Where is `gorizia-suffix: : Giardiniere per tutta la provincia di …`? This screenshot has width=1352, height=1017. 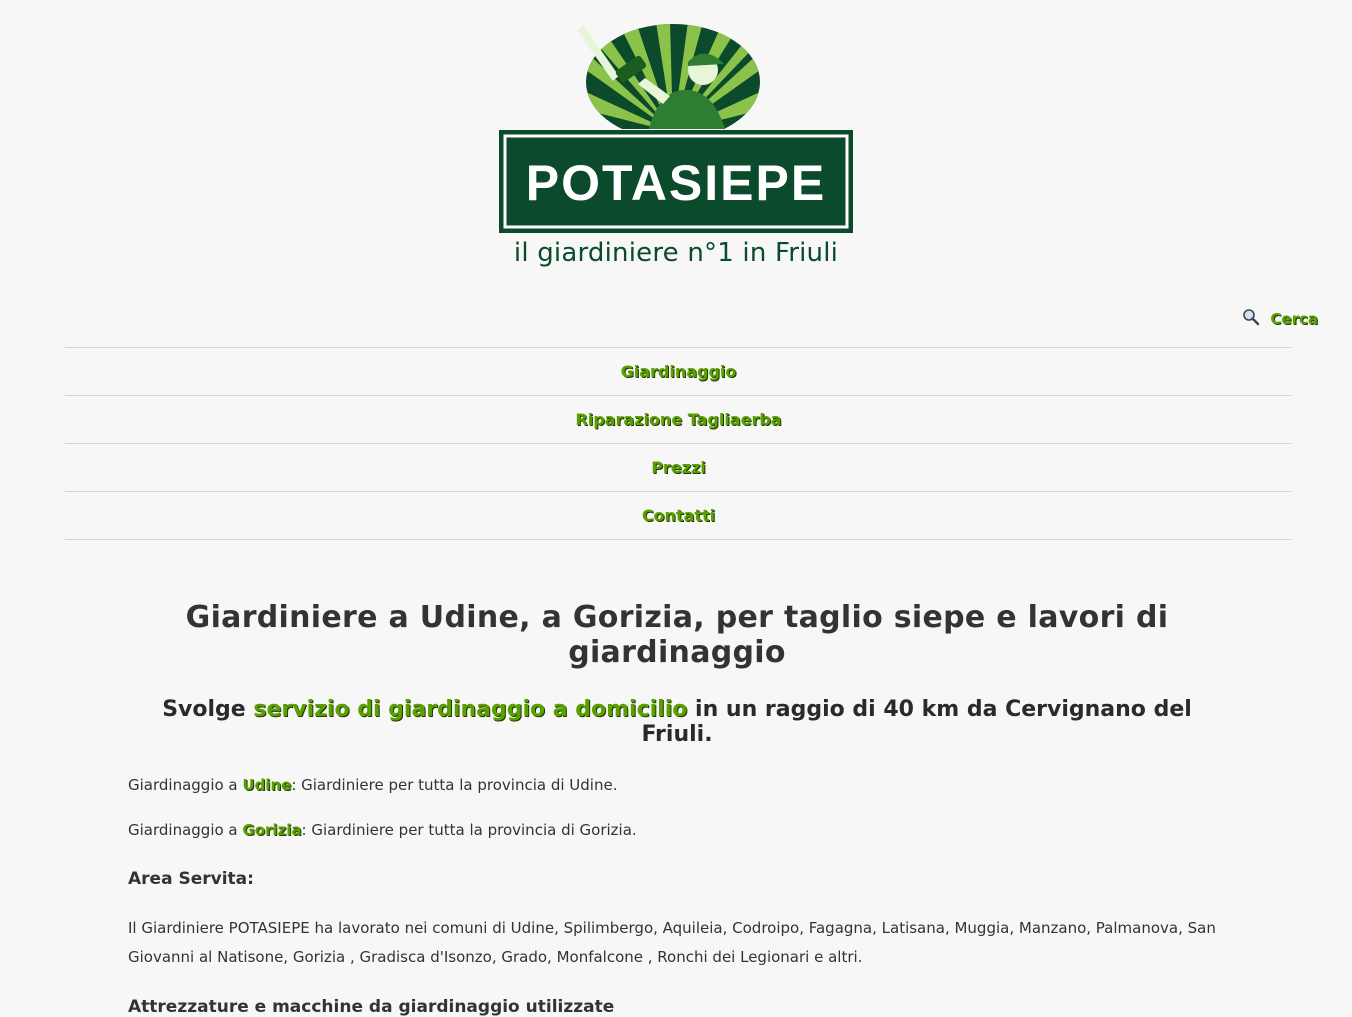
gorizia-suffix: : Giardiniere per tutta la provincia di … is located at coordinates (469, 830).